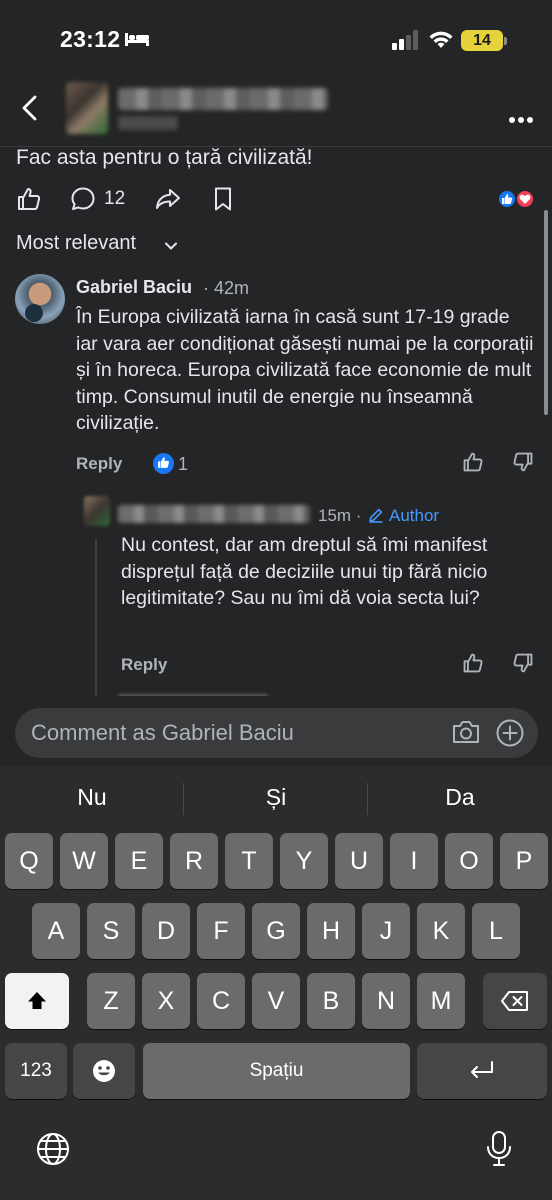 The height and width of the screenshot is (1200, 552). What do you see at coordinates (29, 861) in the screenshot?
I see `key-q: Q` at bounding box center [29, 861].